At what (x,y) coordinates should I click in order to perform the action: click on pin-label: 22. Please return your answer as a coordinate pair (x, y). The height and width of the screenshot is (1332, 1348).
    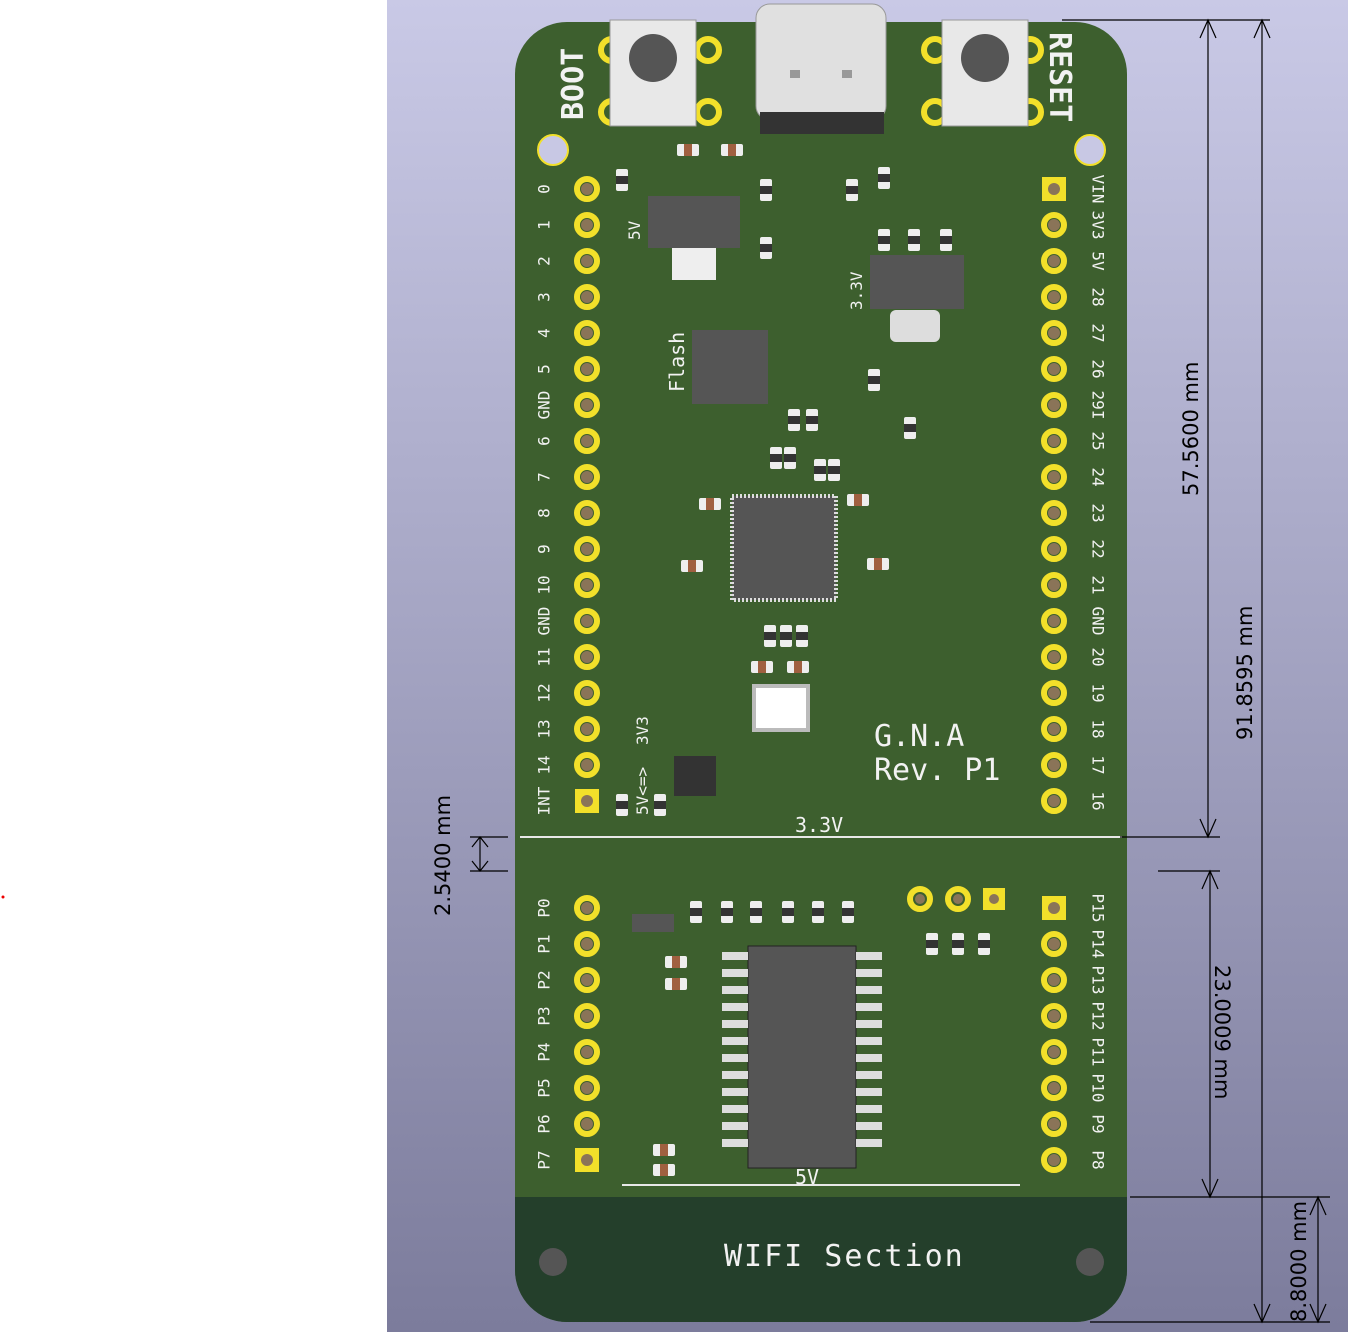
    Looking at the image, I should click on (1098, 548).